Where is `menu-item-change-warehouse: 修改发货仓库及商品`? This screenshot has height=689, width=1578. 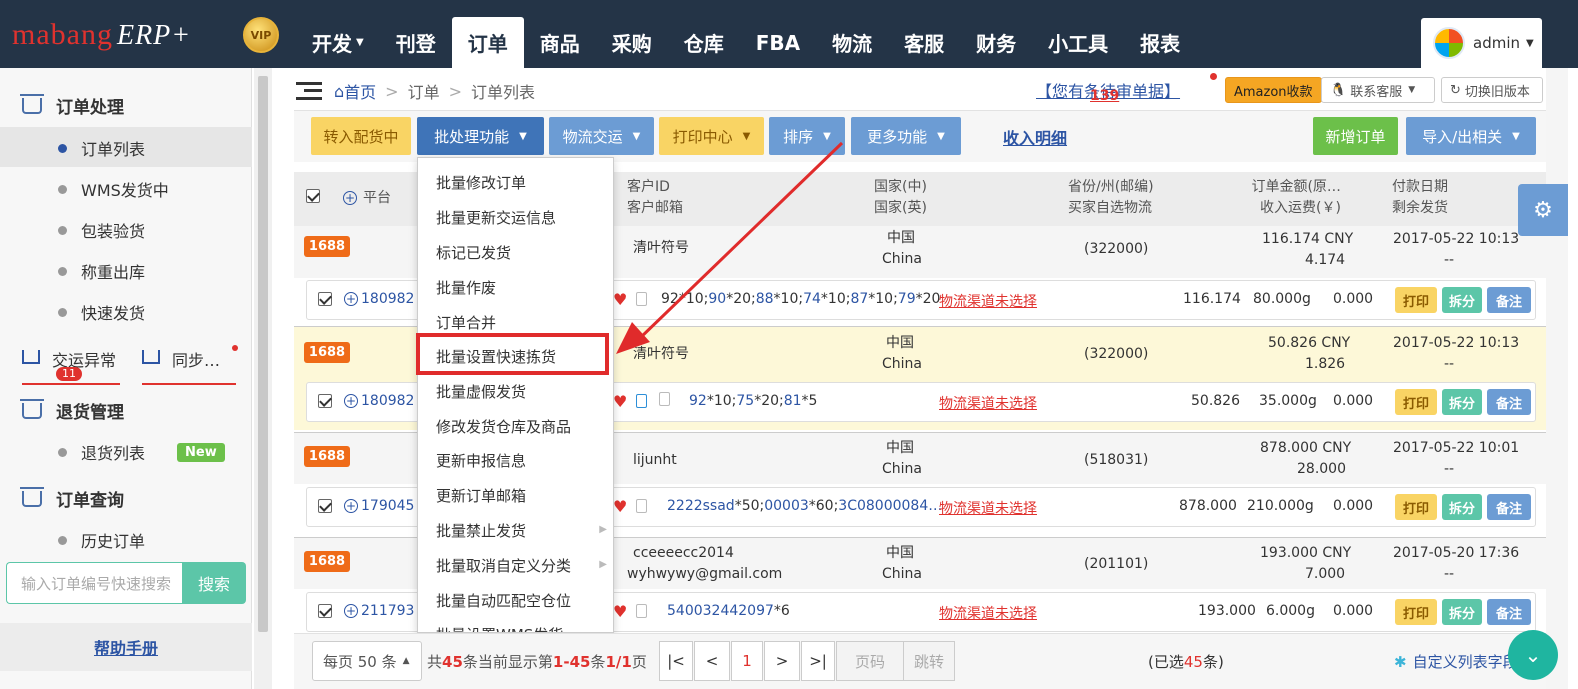
menu-item-change-warehouse: 修改发货仓库及商品 is located at coordinates (503, 426).